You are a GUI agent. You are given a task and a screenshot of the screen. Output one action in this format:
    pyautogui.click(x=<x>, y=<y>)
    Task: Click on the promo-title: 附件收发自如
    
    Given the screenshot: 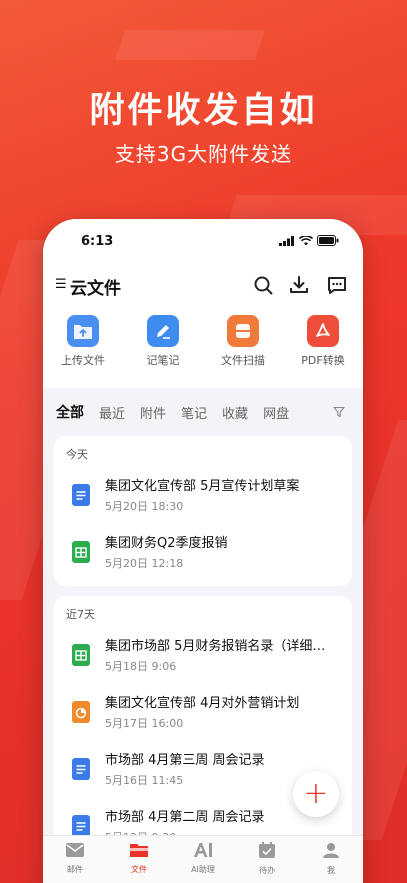 What is the action you would take?
    pyautogui.click(x=203, y=111)
    